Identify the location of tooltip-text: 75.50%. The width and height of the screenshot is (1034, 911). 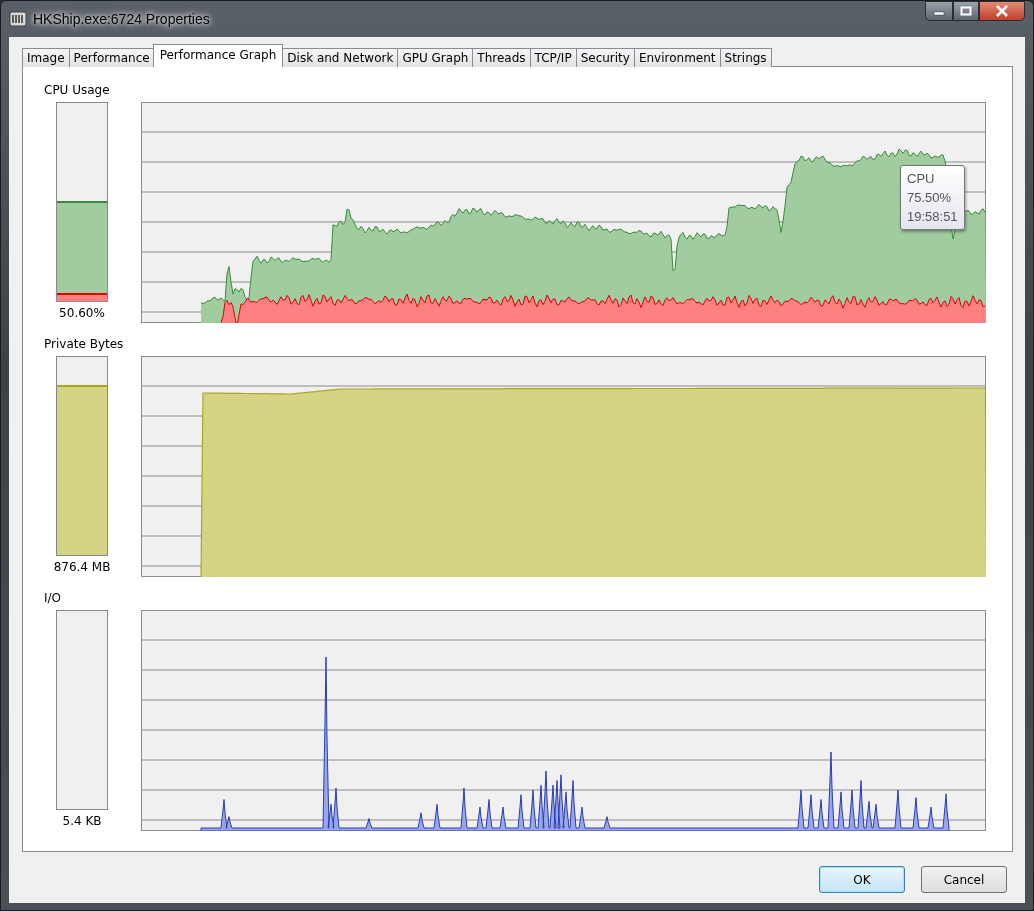
(930, 198).